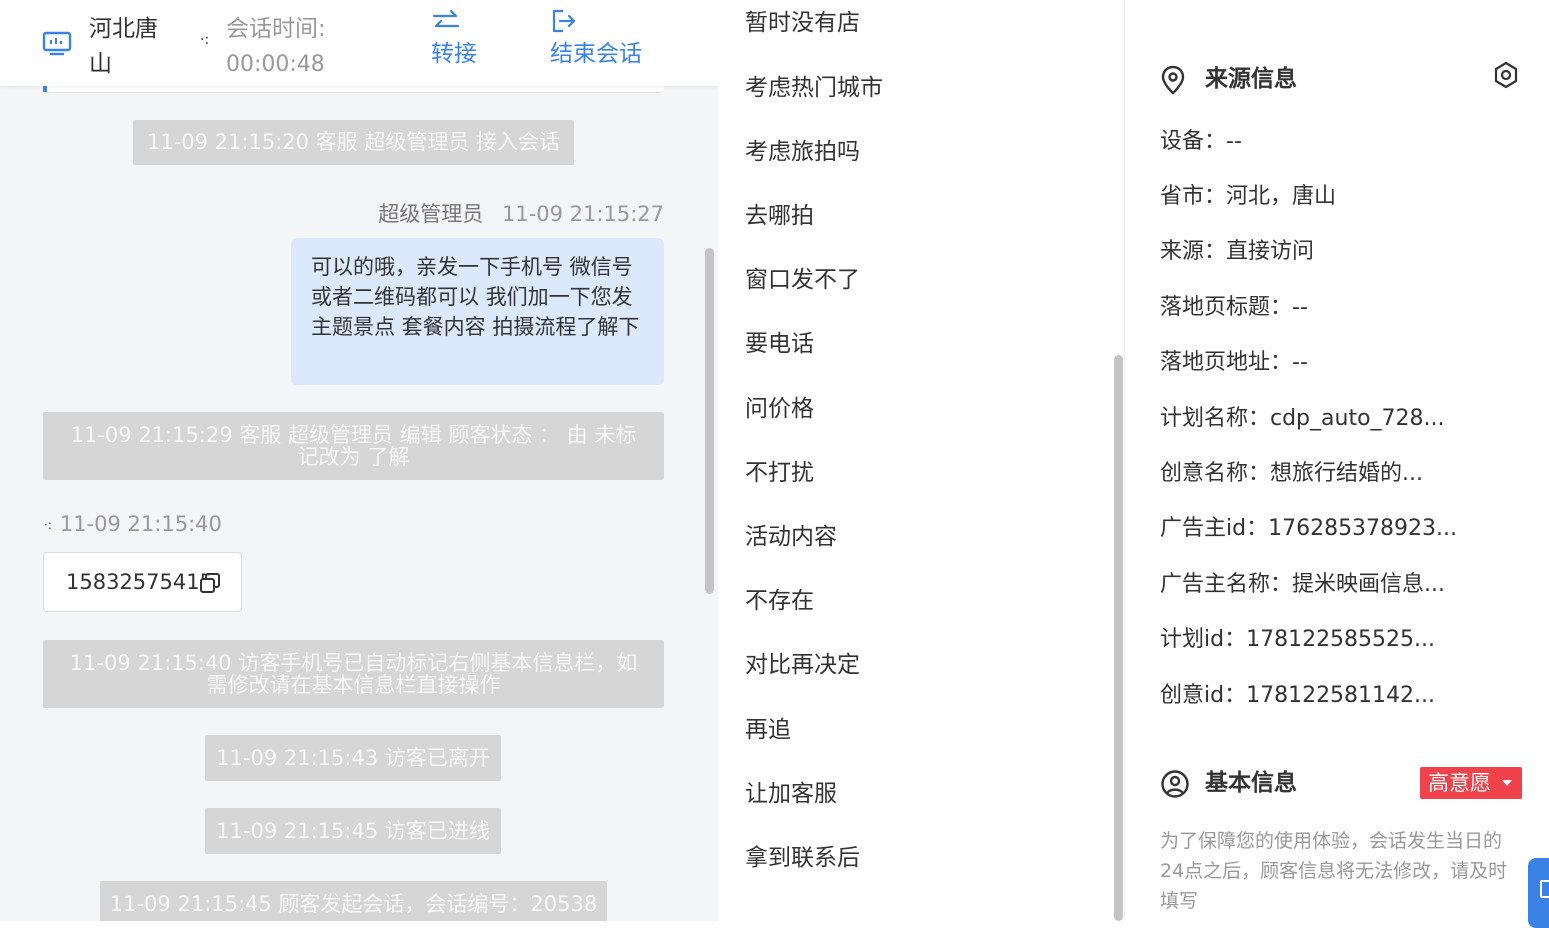 The width and height of the screenshot is (1549, 928). What do you see at coordinates (1237, 251) in the screenshot?
I see `source-channel: 来源：直接访问` at bounding box center [1237, 251].